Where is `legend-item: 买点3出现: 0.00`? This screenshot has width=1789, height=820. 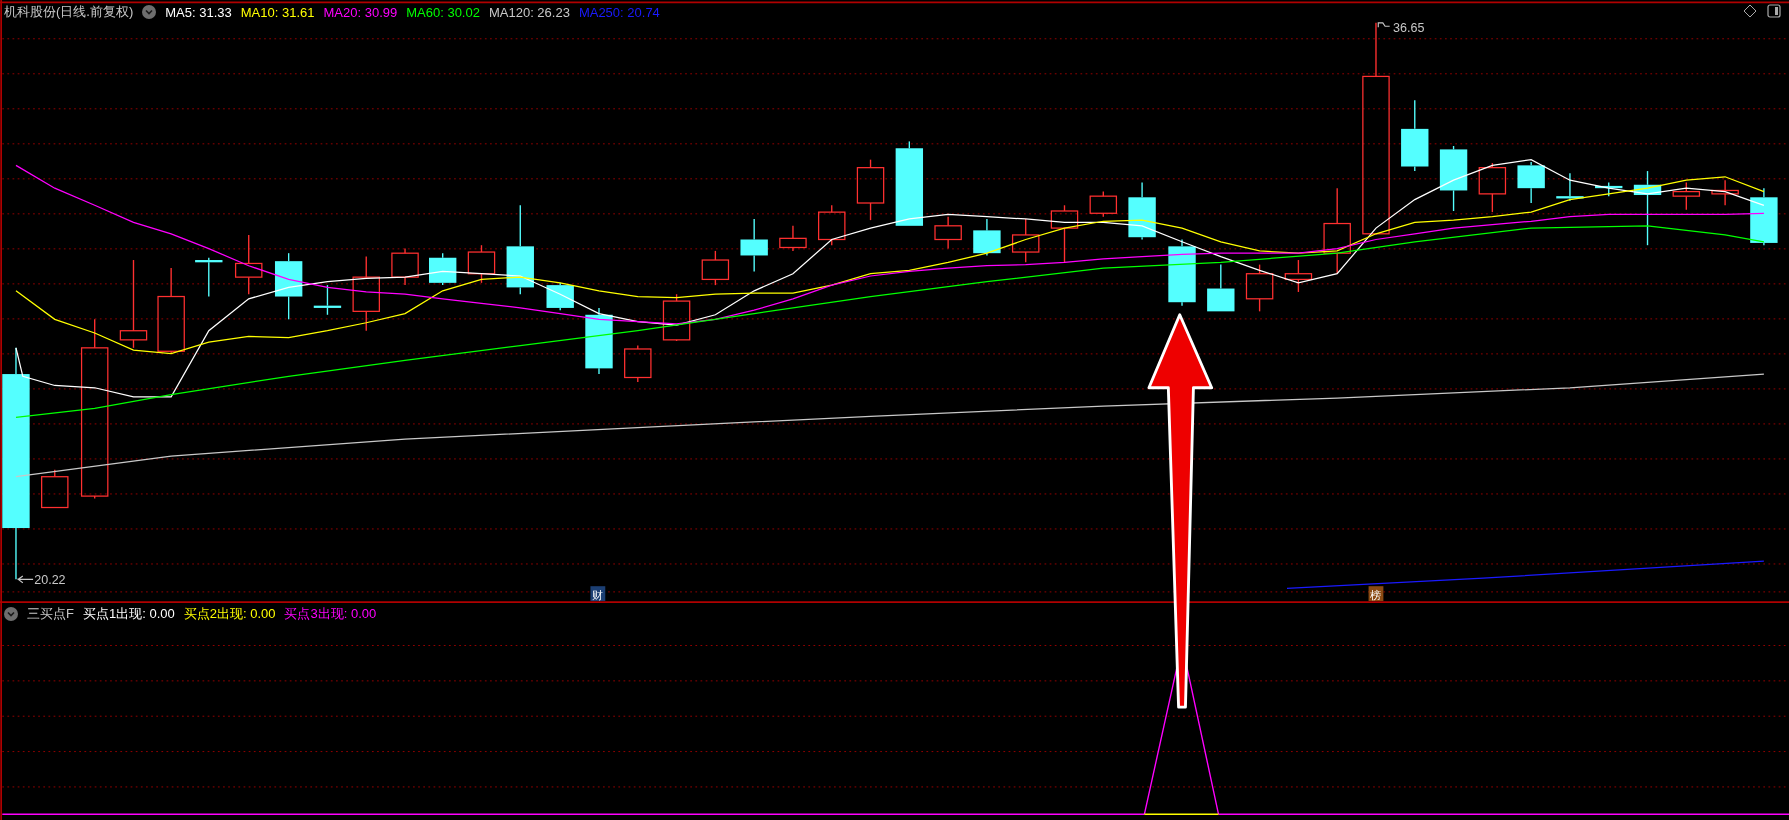
legend-item: 买点3出现: 0.00 is located at coordinates (330, 614).